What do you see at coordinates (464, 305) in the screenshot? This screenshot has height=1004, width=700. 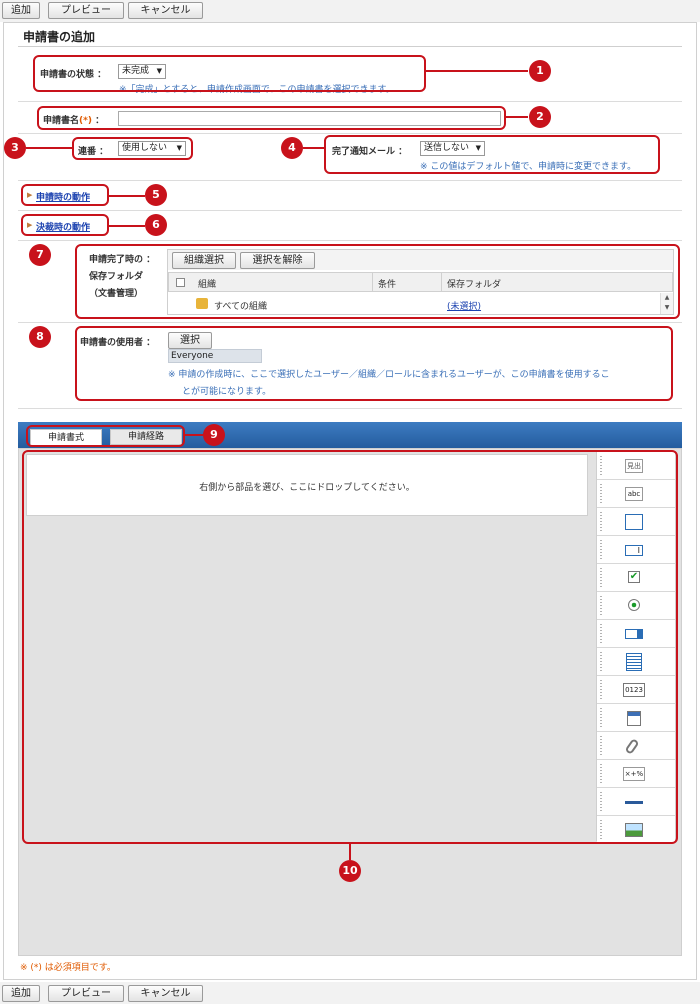 I see `row-folder-link: (未選択)` at bounding box center [464, 305].